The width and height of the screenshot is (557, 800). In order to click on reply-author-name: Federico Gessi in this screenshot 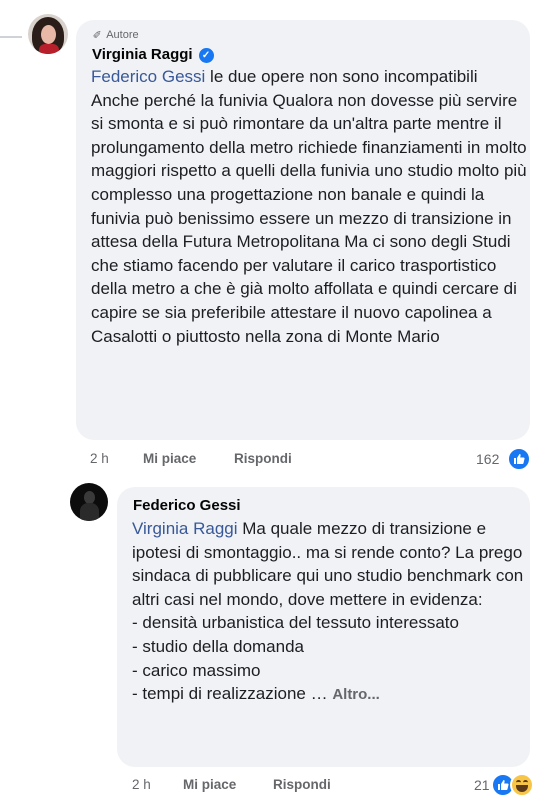, I will do `click(187, 505)`.